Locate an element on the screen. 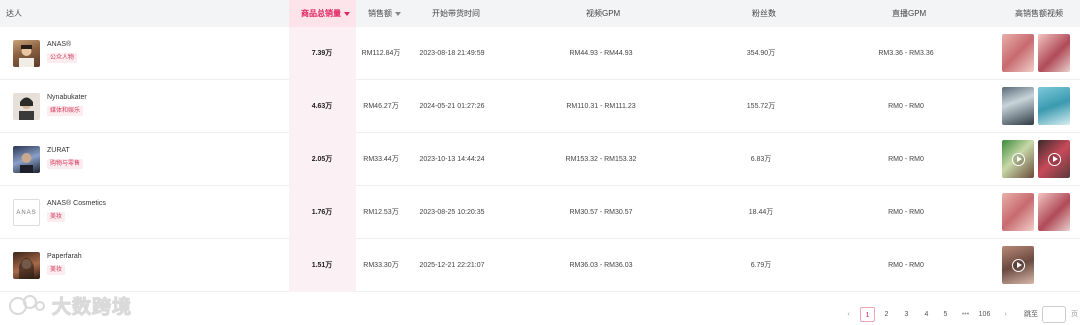  video-gpm: RM110.31 - RM111.23 is located at coordinates (601, 106).